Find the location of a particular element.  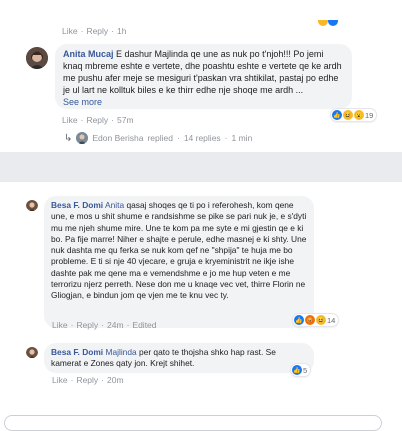

timestamp: 24m is located at coordinates (115, 325).